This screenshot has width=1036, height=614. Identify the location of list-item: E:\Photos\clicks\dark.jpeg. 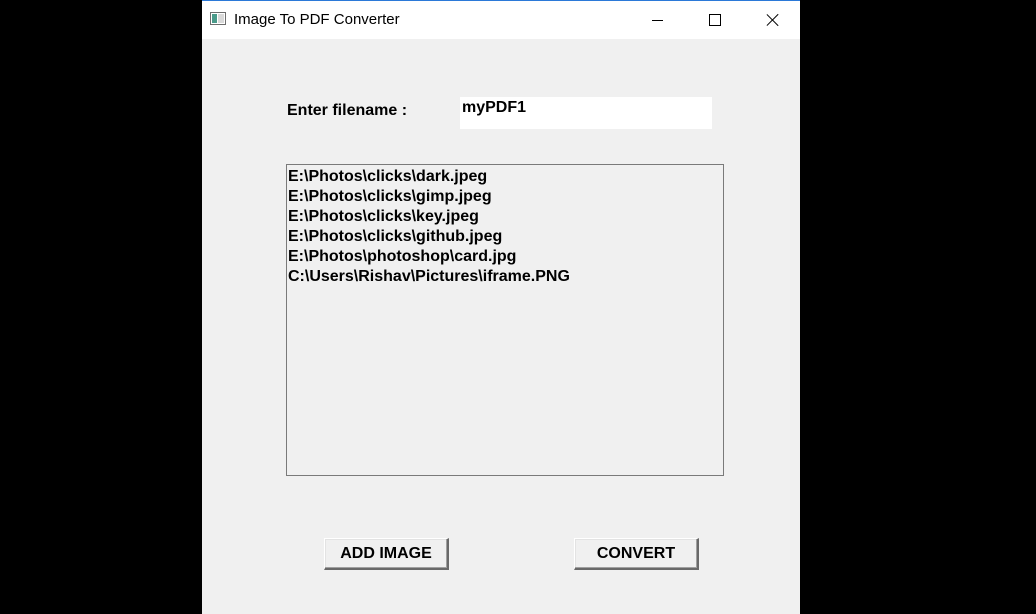
(505, 177).